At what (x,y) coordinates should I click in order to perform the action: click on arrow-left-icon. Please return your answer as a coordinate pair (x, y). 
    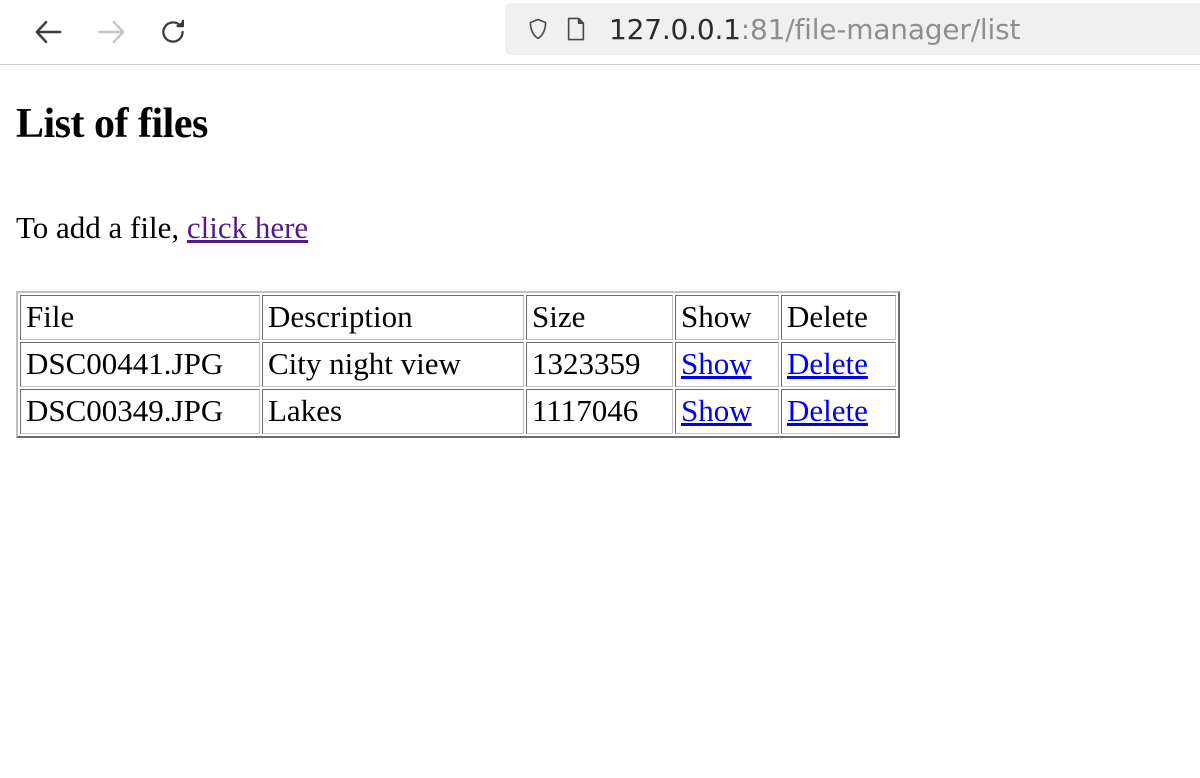
    Looking at the image, I should click on (49, 32).